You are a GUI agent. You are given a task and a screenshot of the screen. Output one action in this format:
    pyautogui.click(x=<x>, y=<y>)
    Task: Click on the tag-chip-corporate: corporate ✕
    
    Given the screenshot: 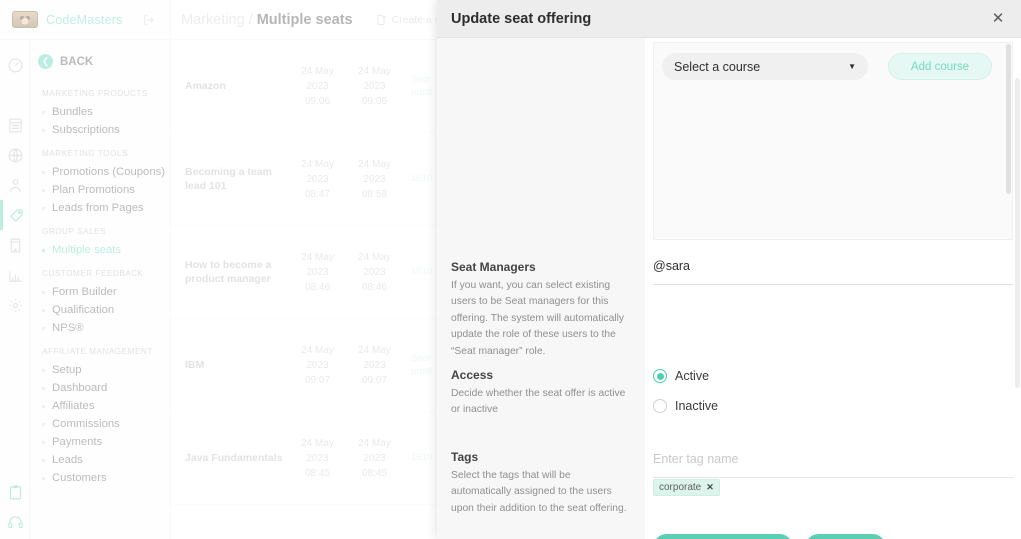 What is the action you would take?
    pyautogui.click(x=686, y=487)
    